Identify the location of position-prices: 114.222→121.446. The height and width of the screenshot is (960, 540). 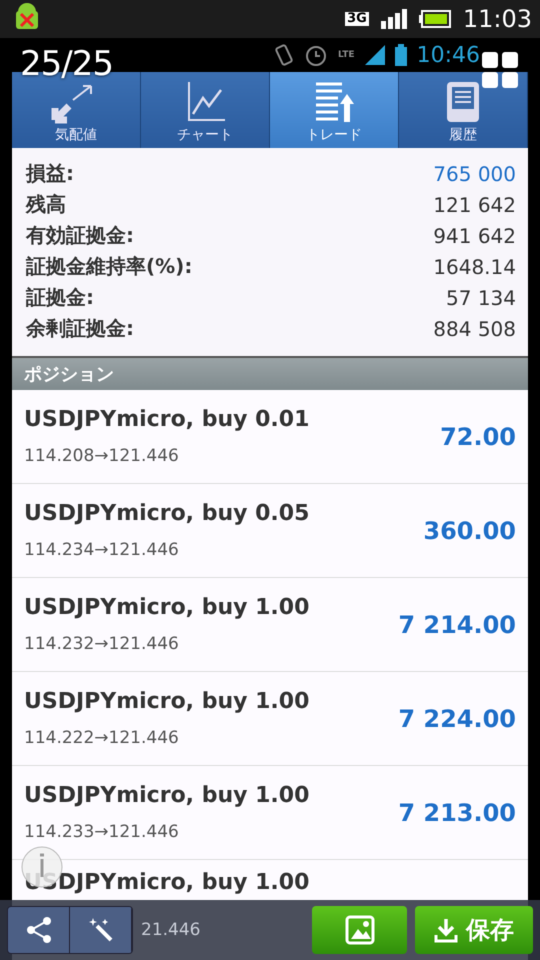
(102, 738).